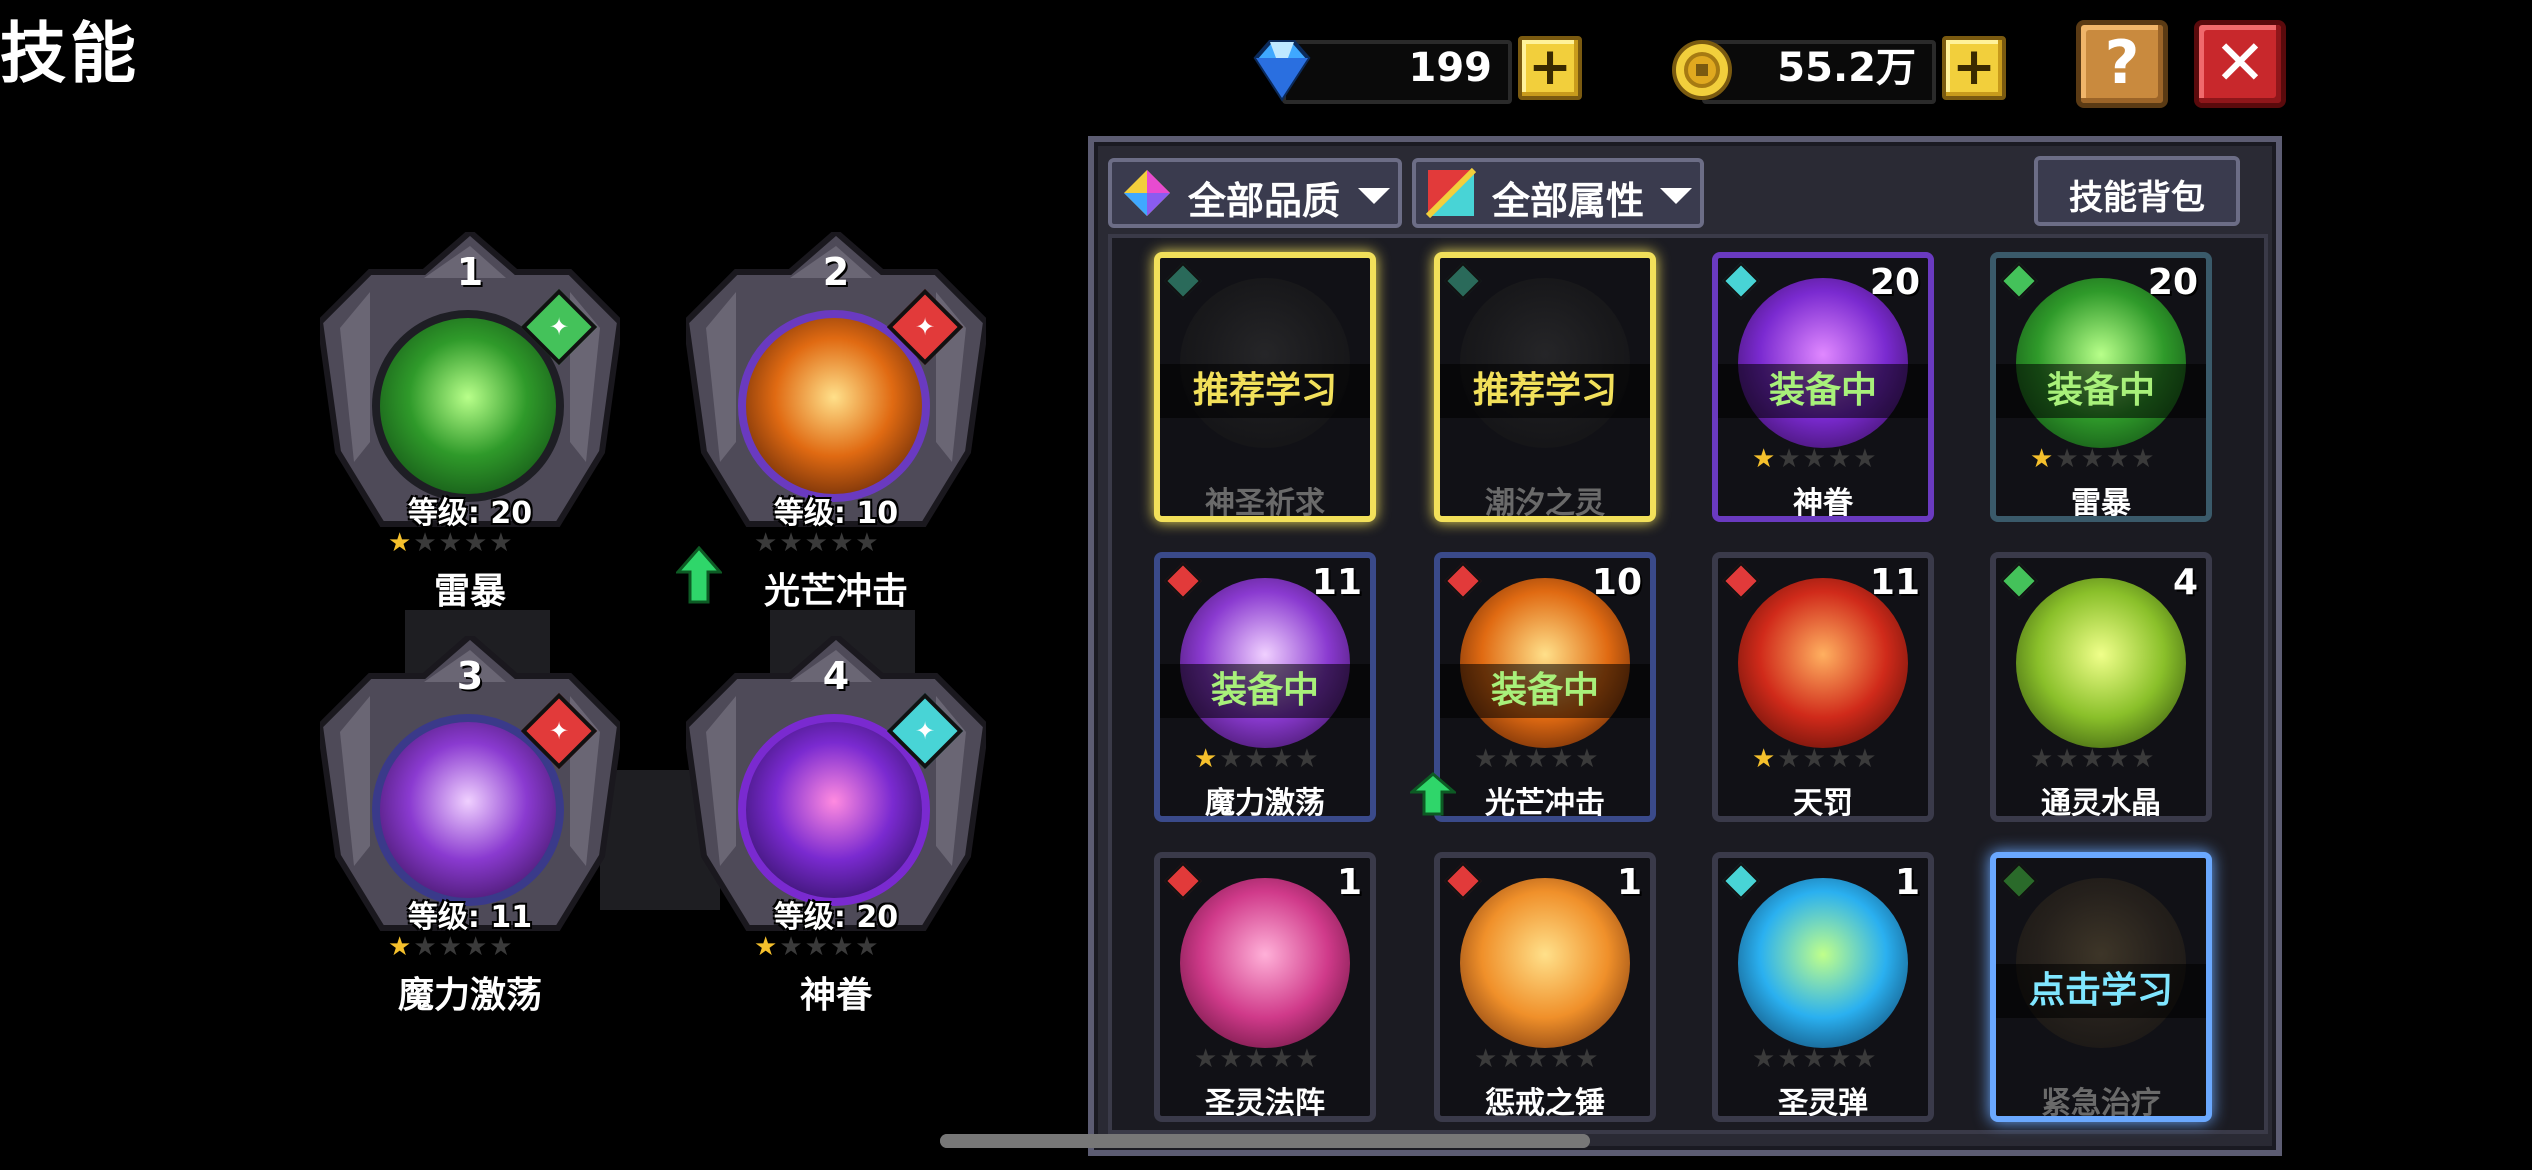 The width and height of the screenshot is (2532, 1170). What do you see at coordinates (470, 676) in the screenshot?
I see `slot-number: 3` at bounding box center [470, 676].